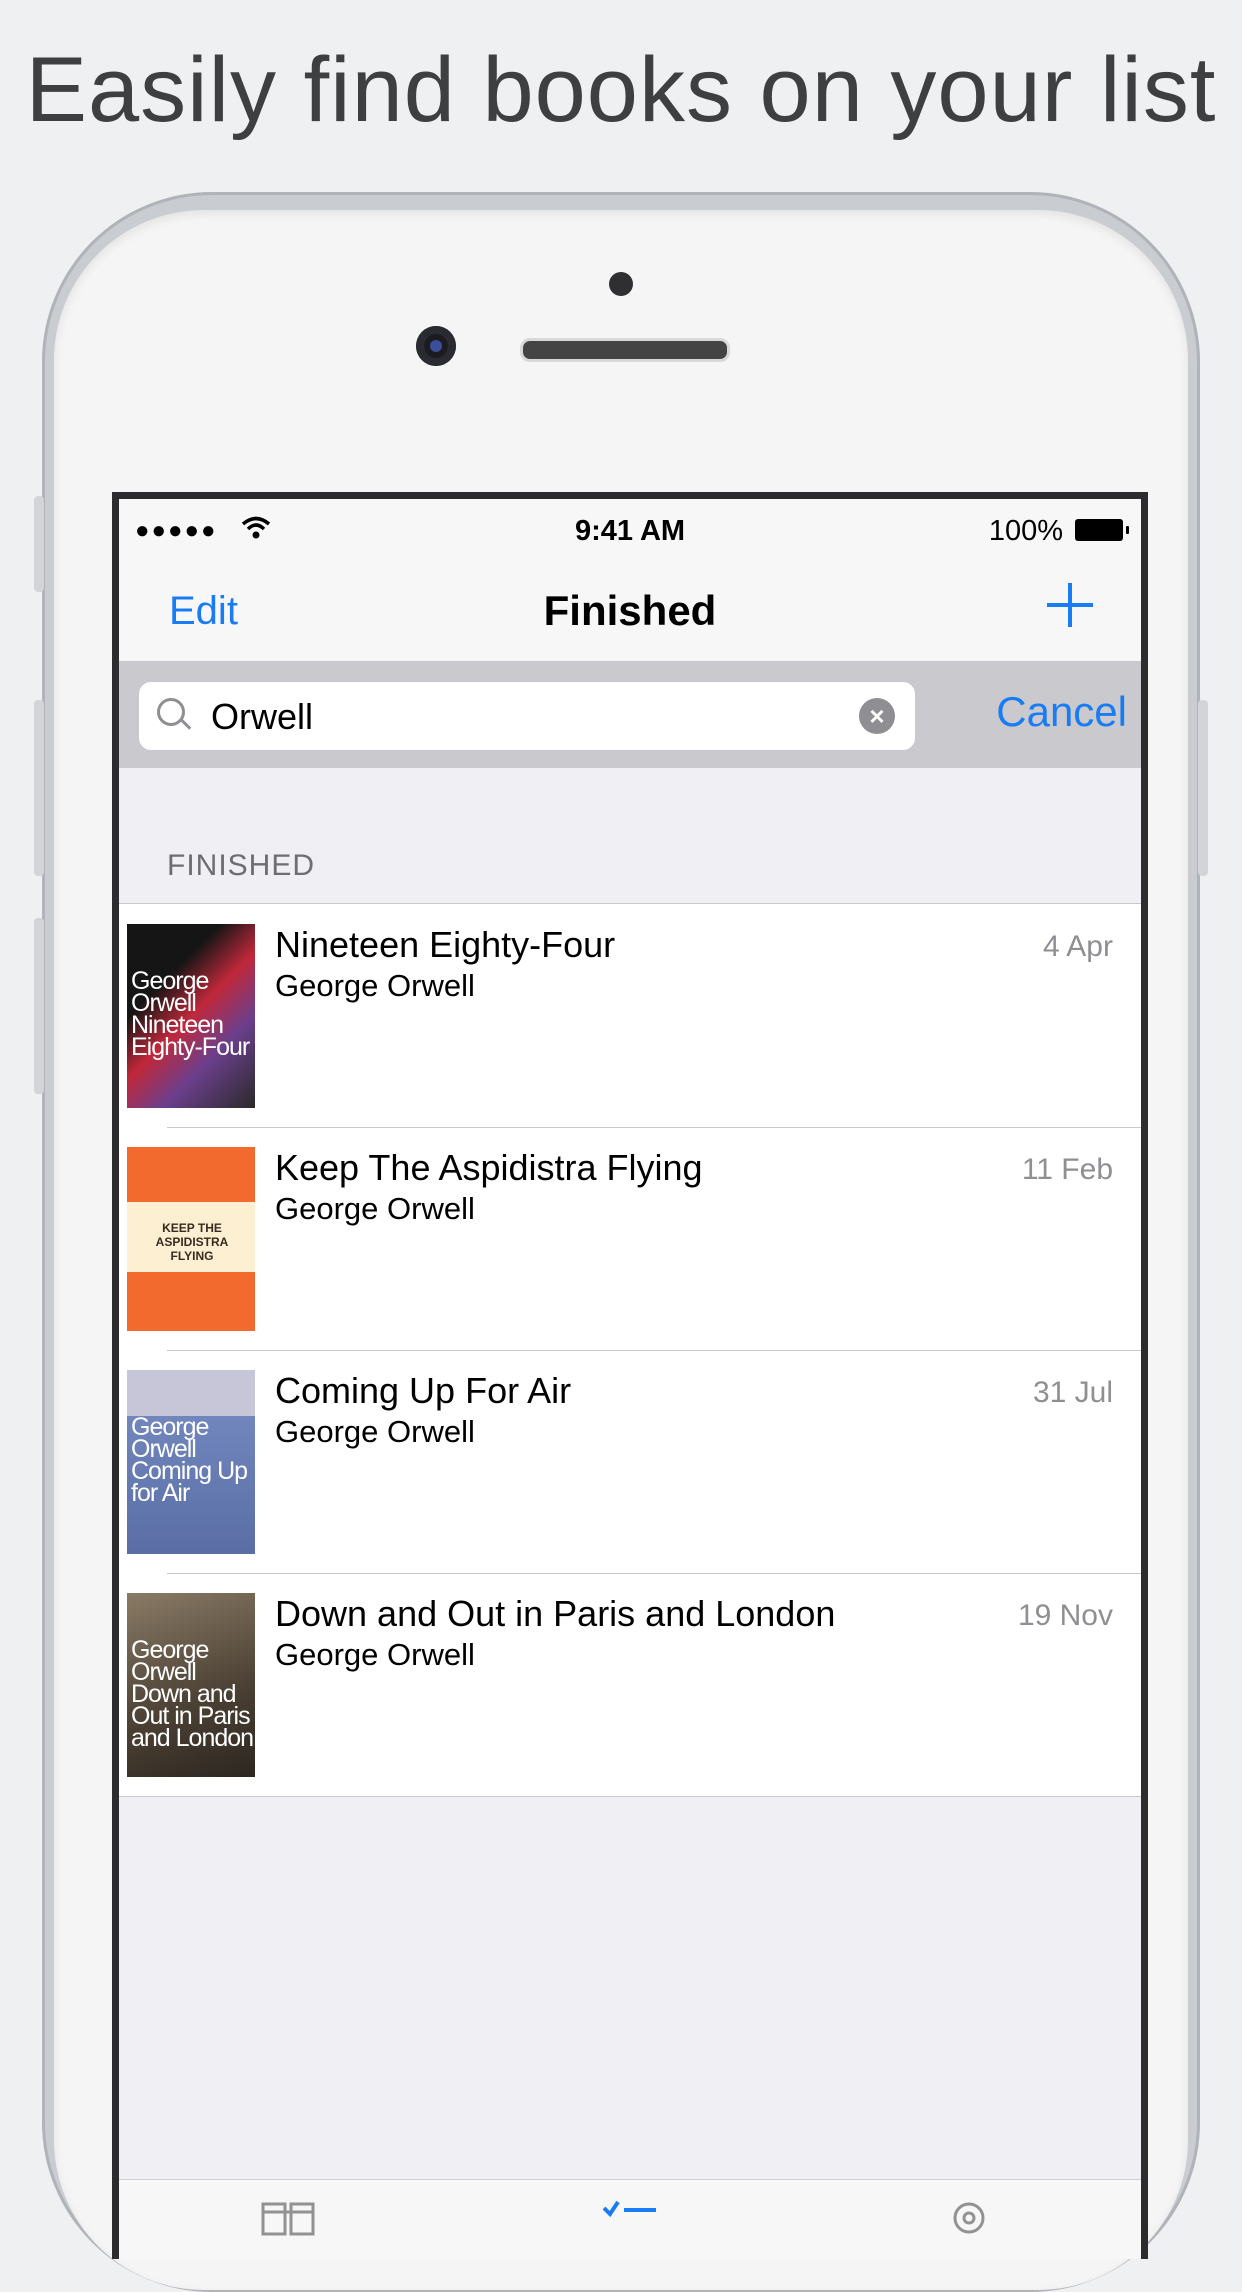 The image size is (1242, 2292). Describe the element at coordinates (203, 611) in the screenshot. I see `edit-button: Edit` at that location.